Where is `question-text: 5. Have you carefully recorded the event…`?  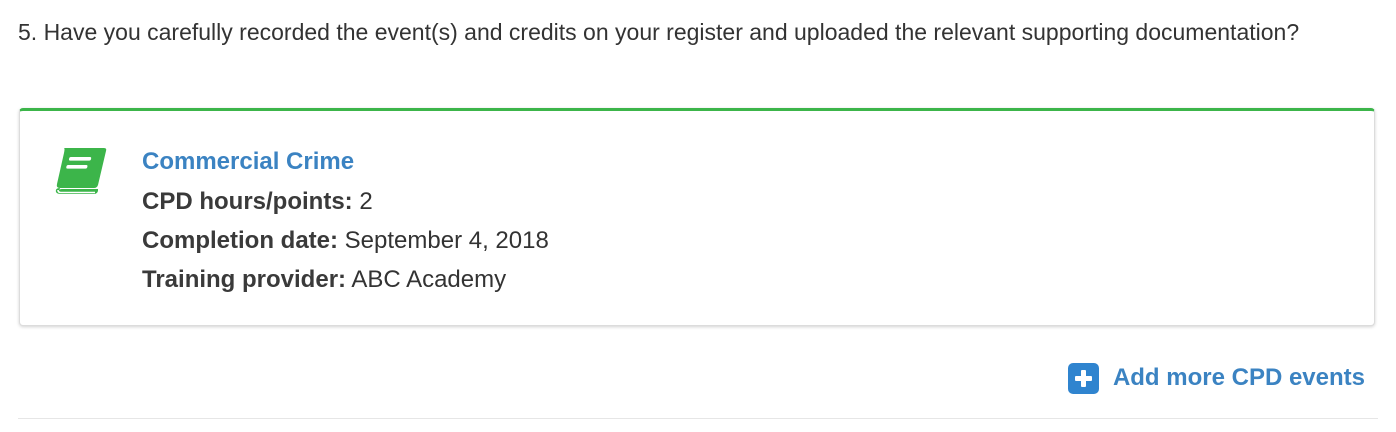
question-text: 5. Have you carefully recorded the event… is located at coordinates (659, 32).